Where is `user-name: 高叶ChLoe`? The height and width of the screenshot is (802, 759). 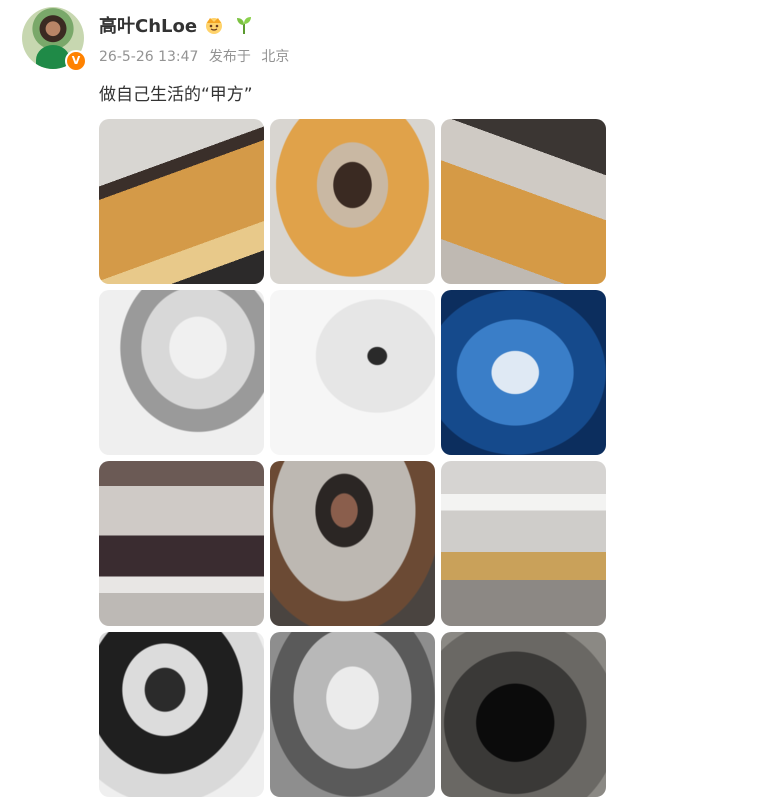
user-name: 高叶ChLoe is located at coordinates (148, 25).